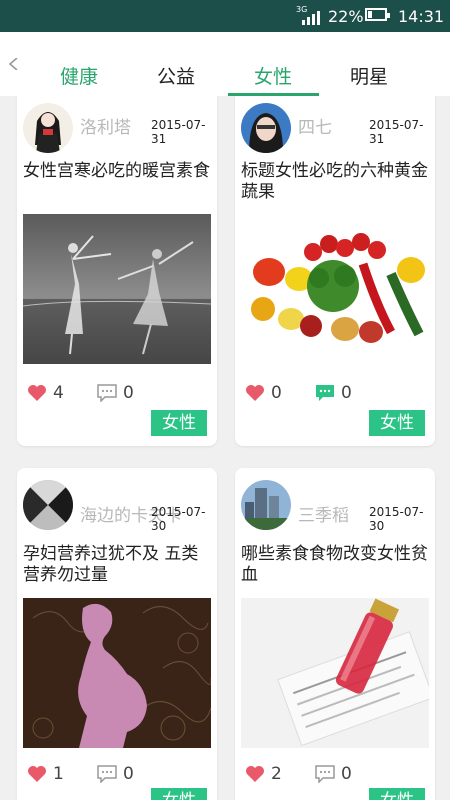  I want to click on like-count: 1, so click(45, 774).